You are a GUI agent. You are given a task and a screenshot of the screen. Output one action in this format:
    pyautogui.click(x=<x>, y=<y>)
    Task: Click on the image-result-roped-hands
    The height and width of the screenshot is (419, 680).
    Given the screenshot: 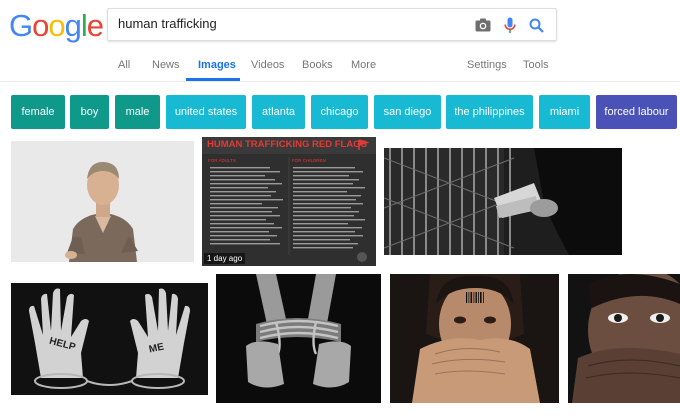 What is the action you would take?
    pyautogui.click(x=298, y=338)
    